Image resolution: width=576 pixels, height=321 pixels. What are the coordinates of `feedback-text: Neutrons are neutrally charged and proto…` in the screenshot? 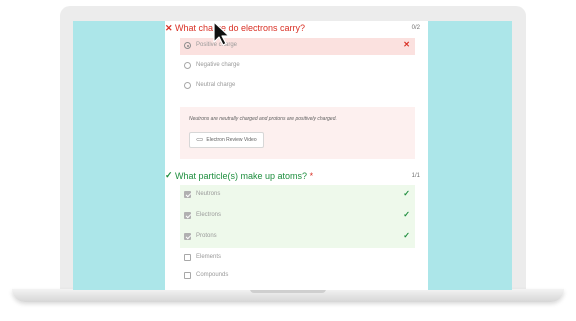 It's located at (263, 119).